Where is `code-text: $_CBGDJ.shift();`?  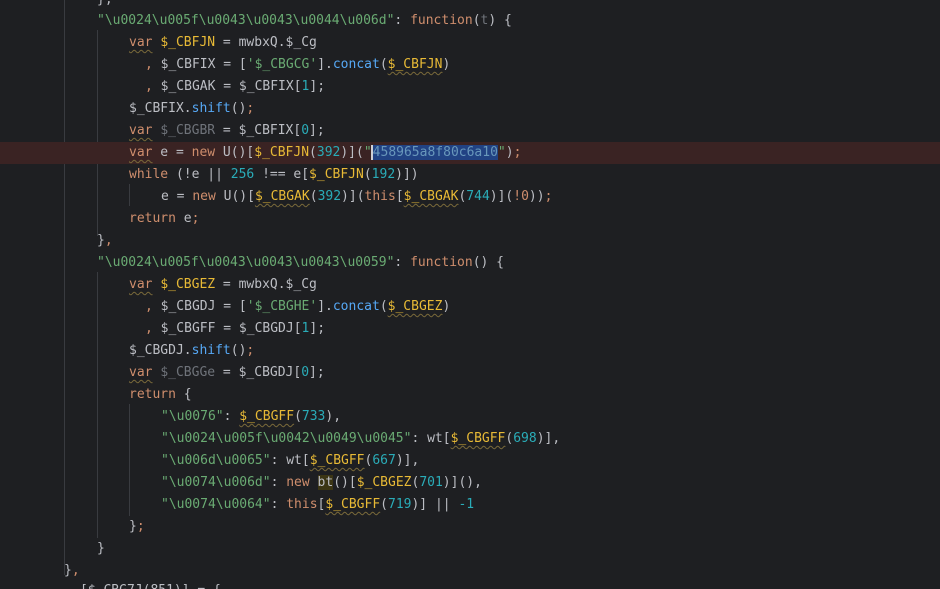
code-text: $_CBGDJ.shift(); is located at coordinates (192, 350).